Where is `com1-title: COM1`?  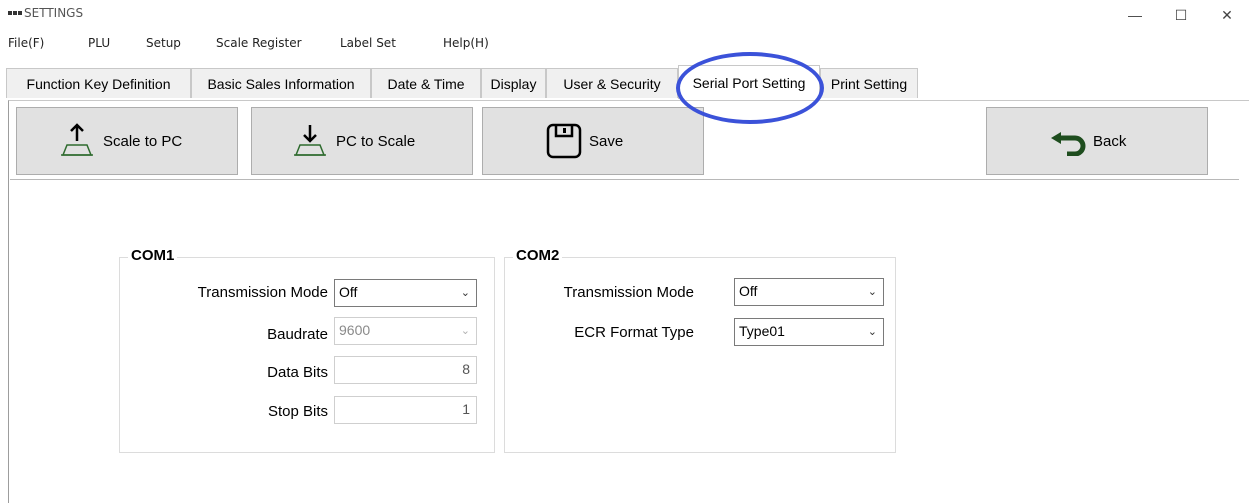 com1-title: COM1 is located at coordinates (153, 255).